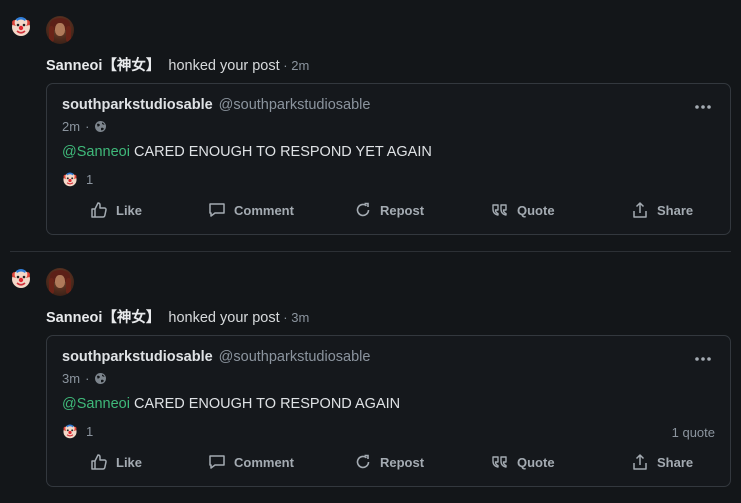 The height and width of the screenshot is (503, 741). Describe the element at coordinates (294, 317) in the screenshot. I see `notification-time: · 3m` at that location.